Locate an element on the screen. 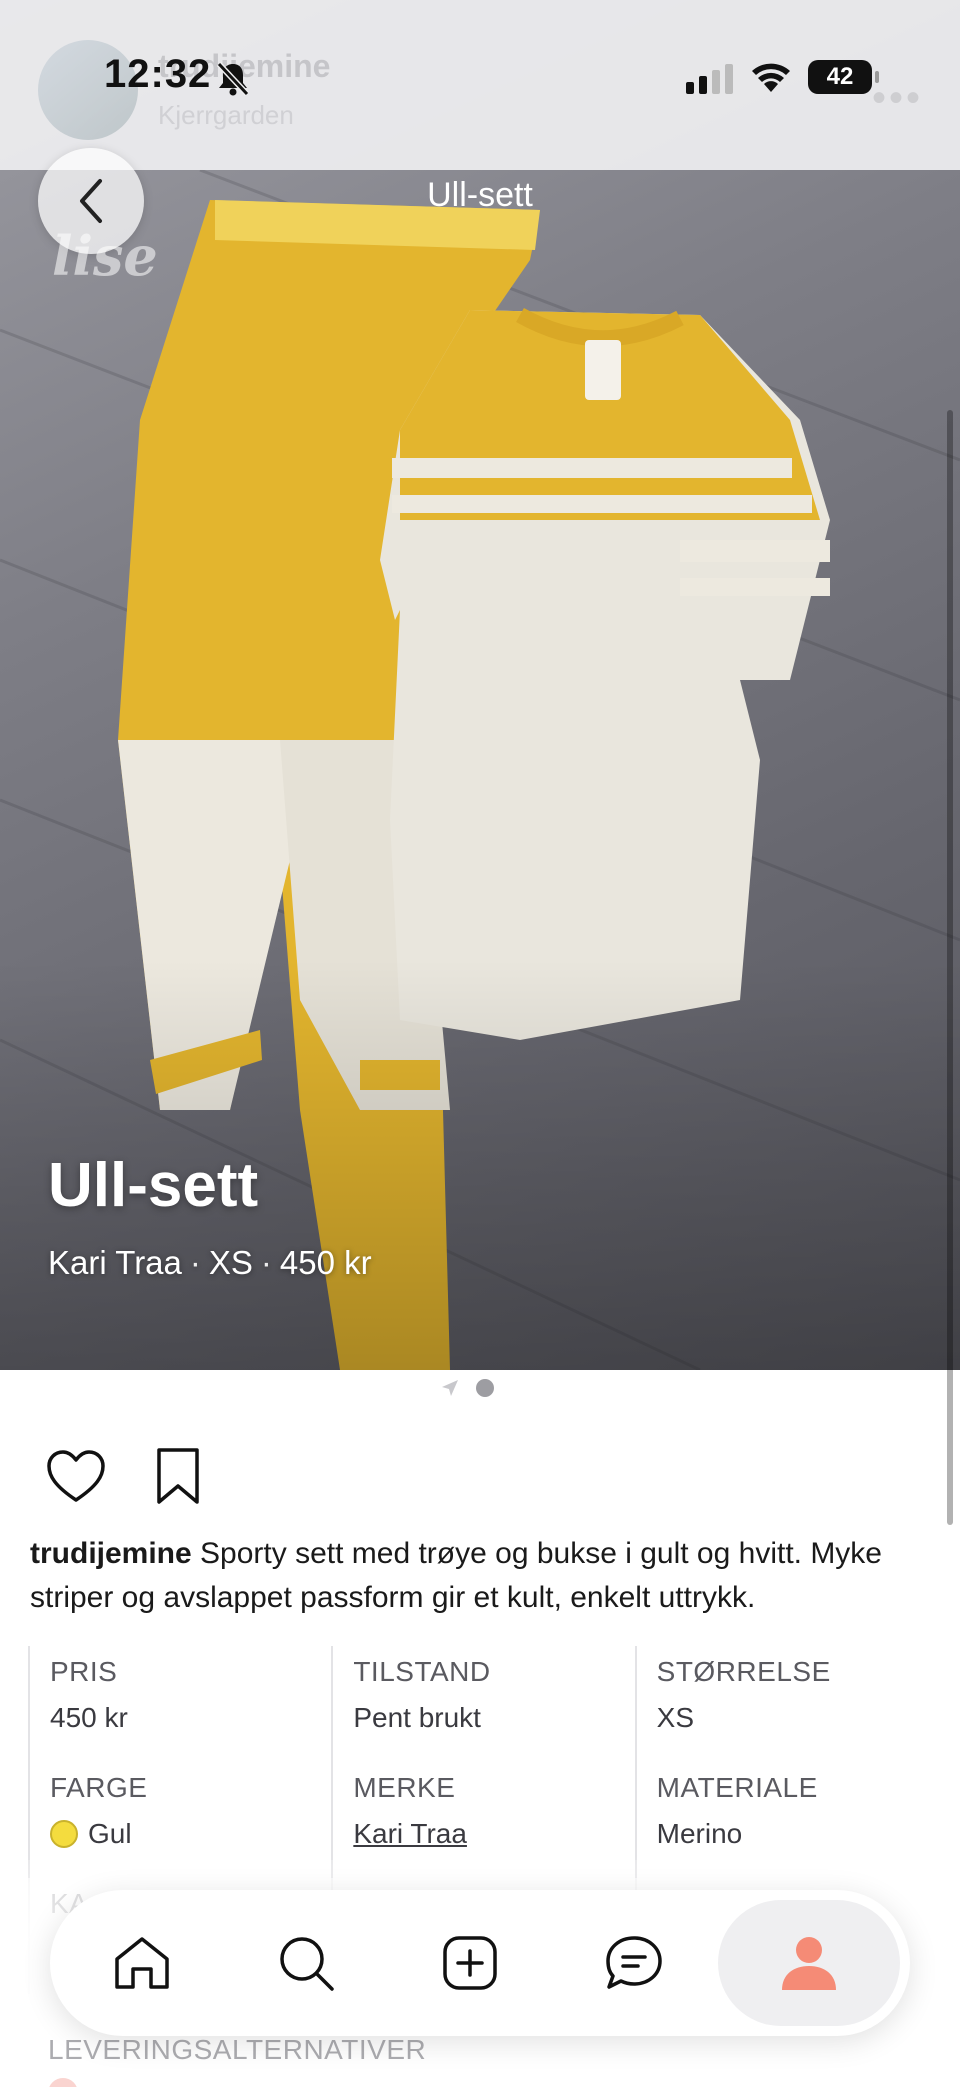 Image resolution: width=960 pixels, height=2087 pixels. detail-value: Pent brukt is located at coordinates (417, 1717).